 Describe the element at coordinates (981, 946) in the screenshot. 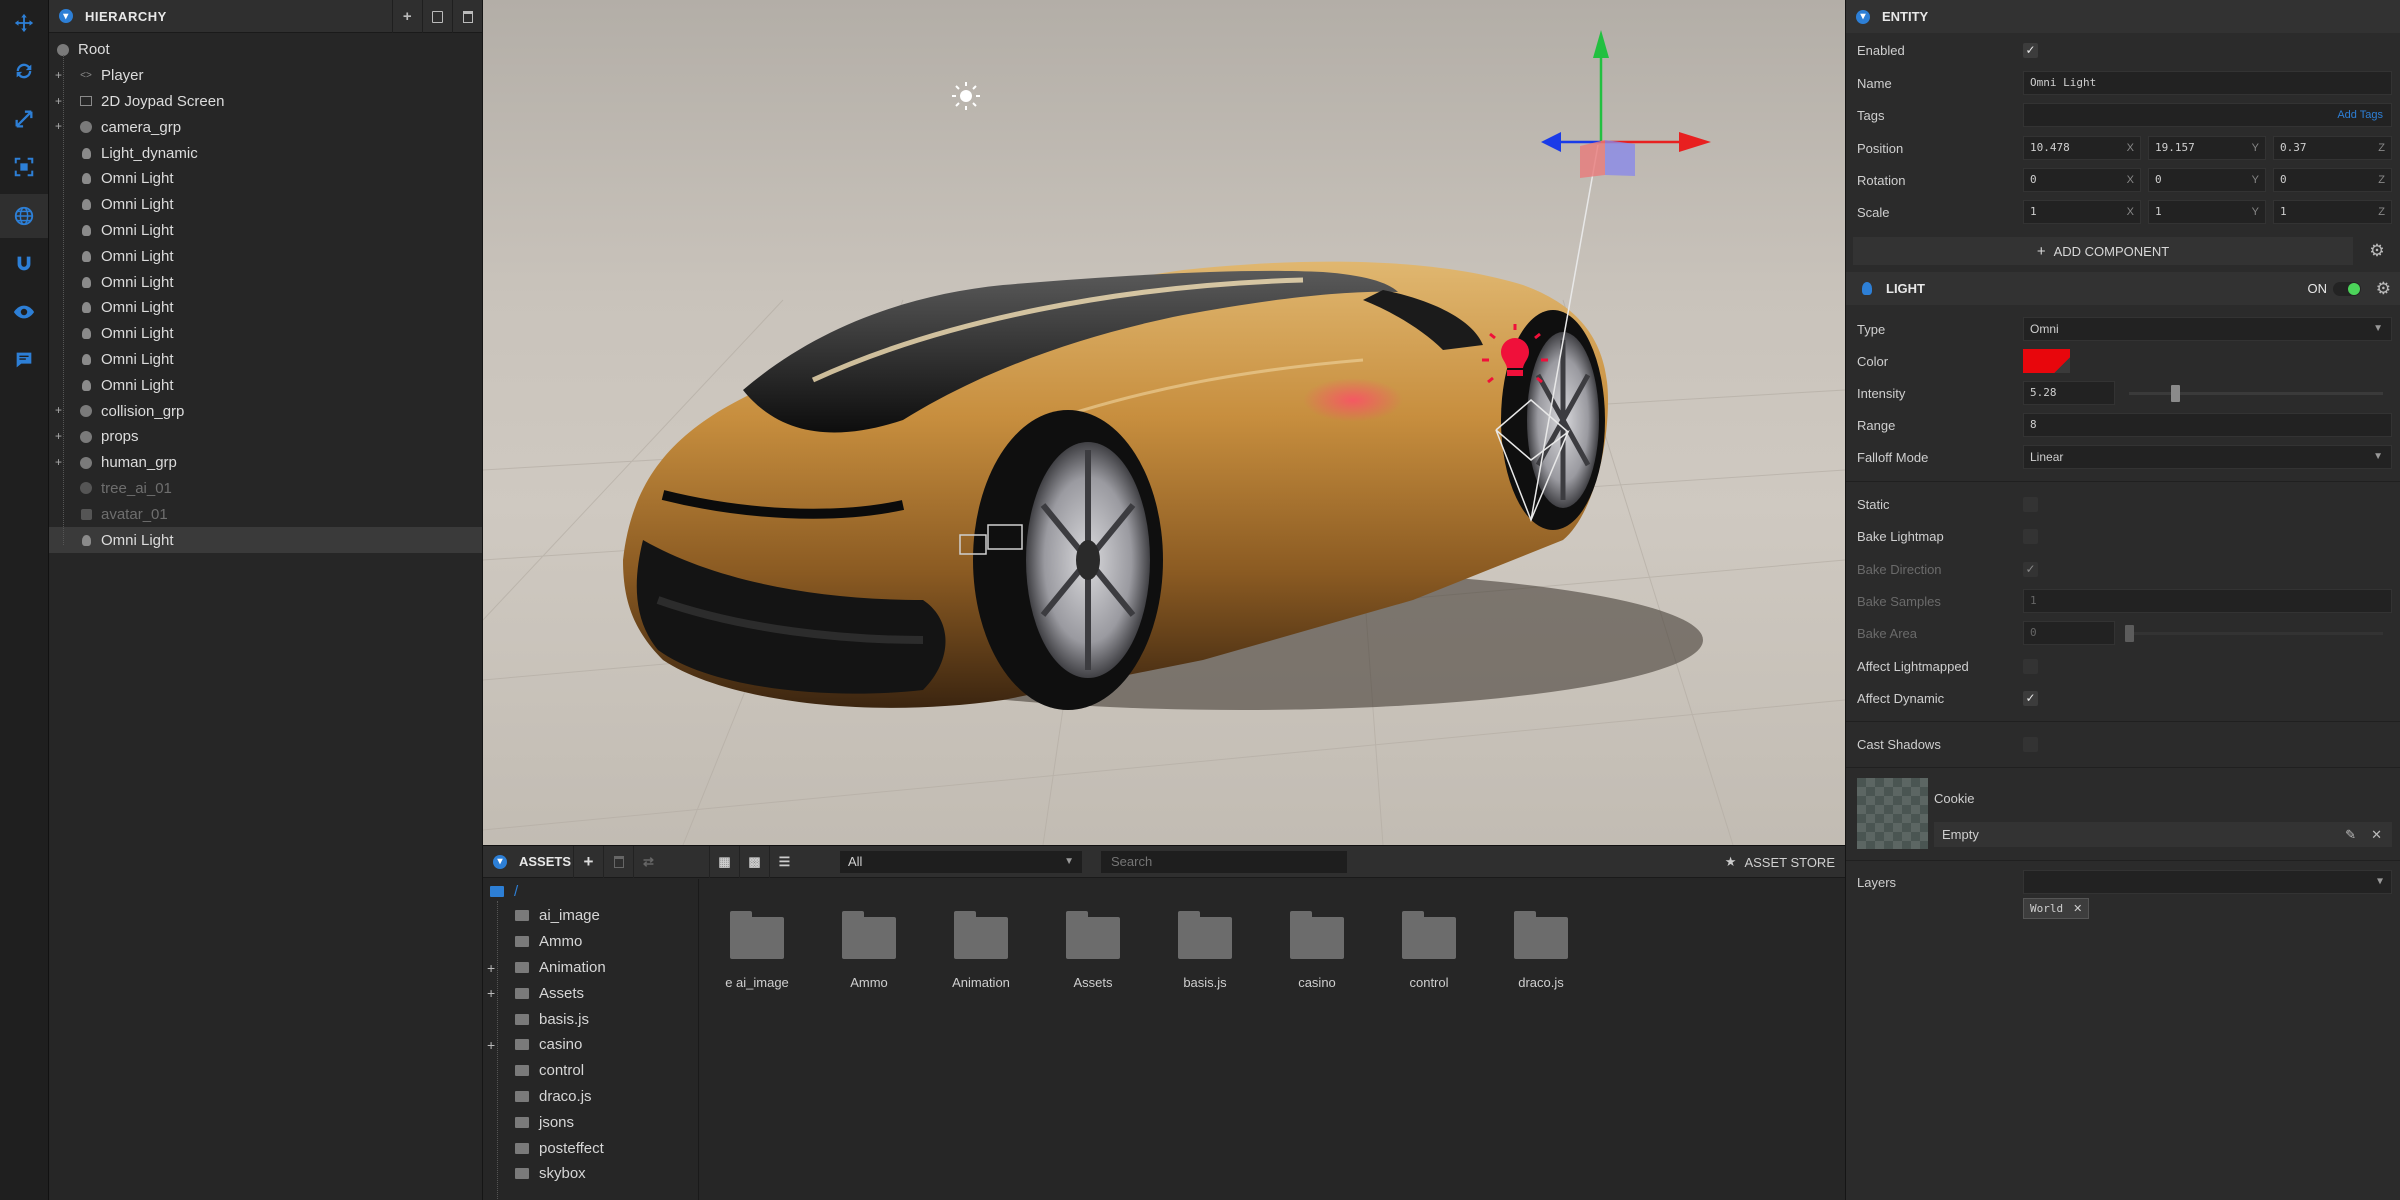

I see `asset-grid-item: Animation` at that location.